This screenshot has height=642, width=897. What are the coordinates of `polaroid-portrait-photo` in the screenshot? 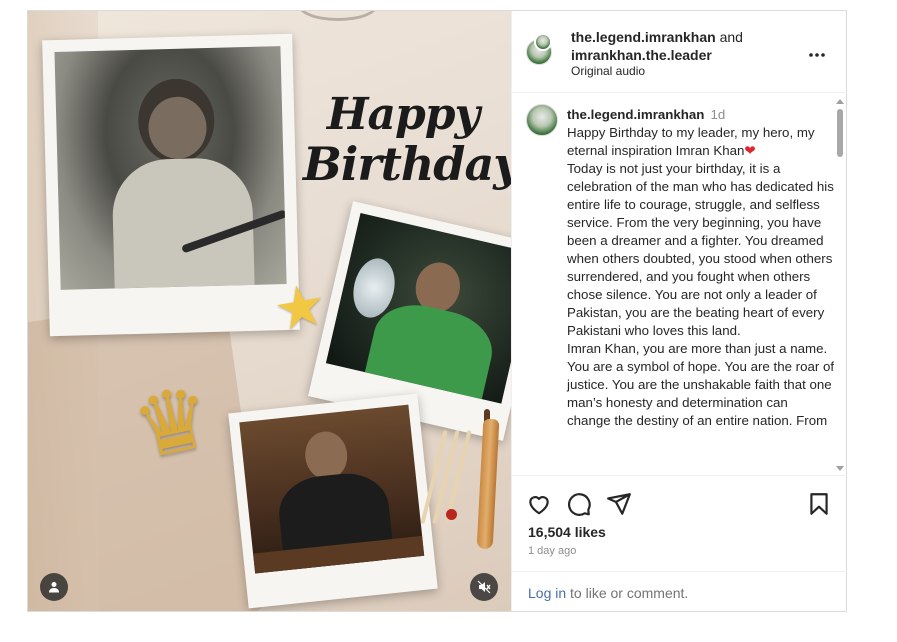 It's located at (333, 501).